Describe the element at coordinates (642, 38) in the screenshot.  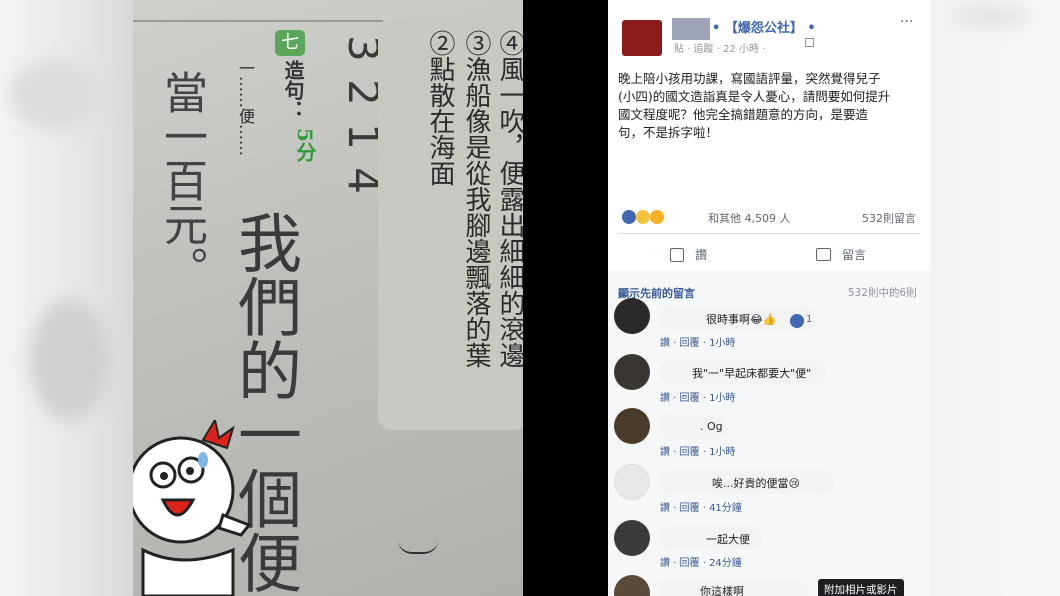
I see `author-avatar` at that location.